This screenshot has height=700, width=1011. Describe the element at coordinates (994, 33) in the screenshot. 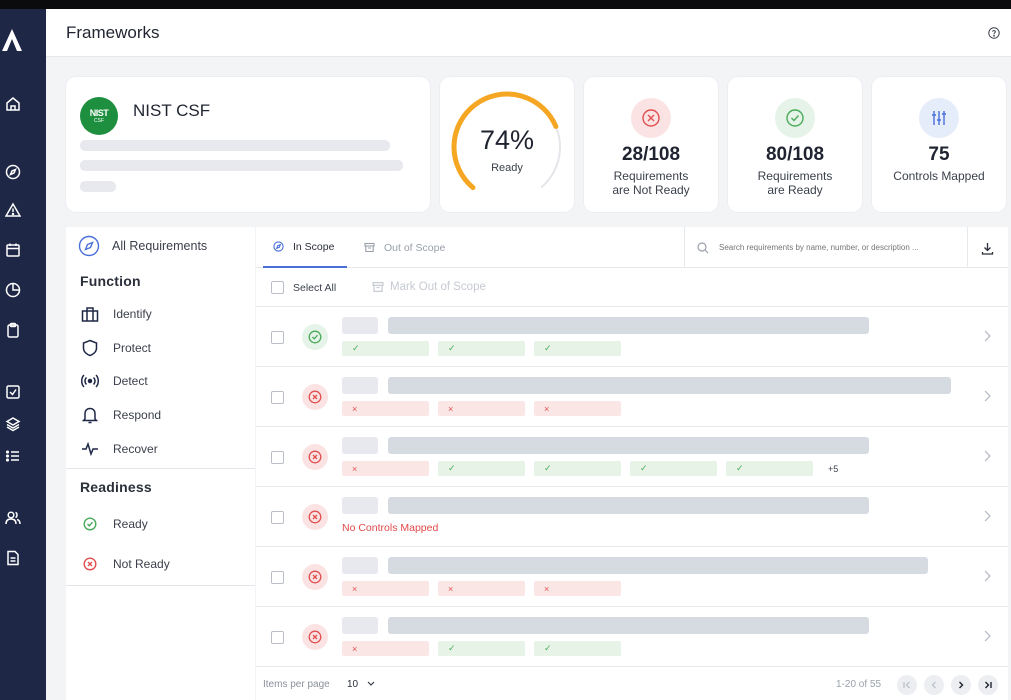

I see `help-icon` at that location.